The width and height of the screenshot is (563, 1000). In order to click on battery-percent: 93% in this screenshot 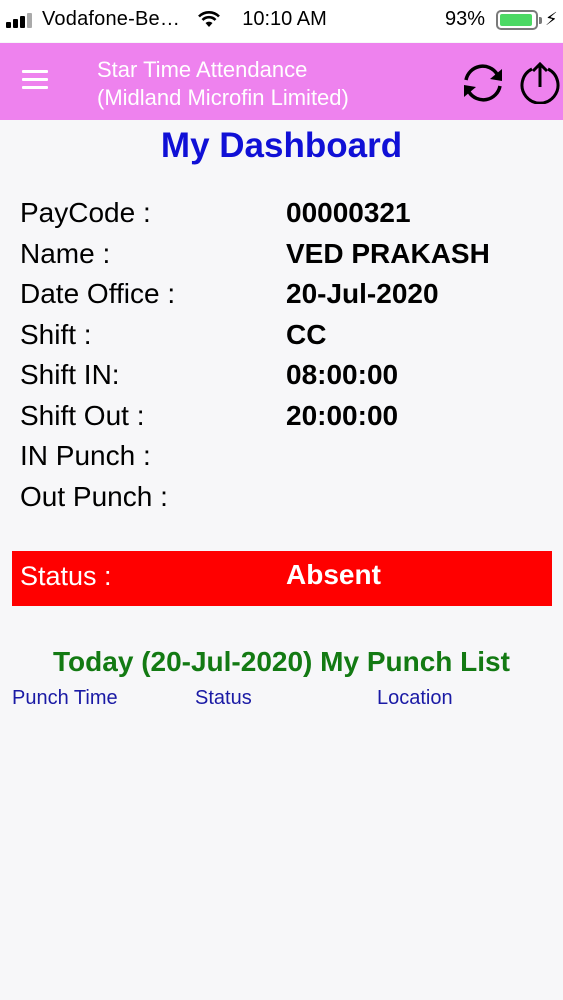, I will do `click(465, 19)`.